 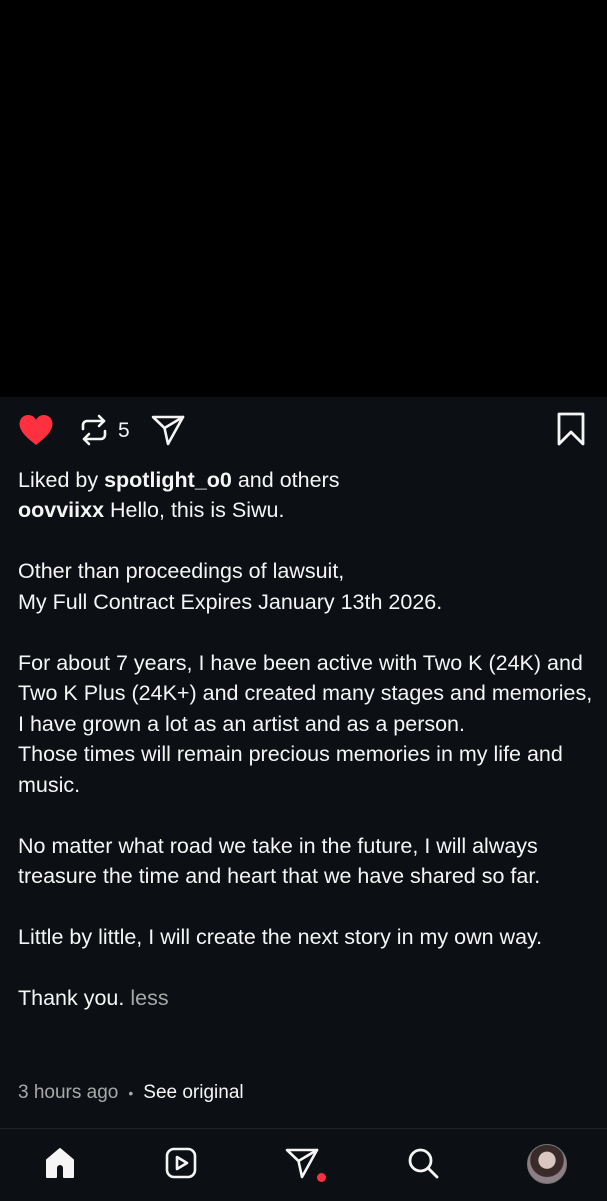 I want to click on liked-by-username: spotlight_o0, so click(x=168, y=480).